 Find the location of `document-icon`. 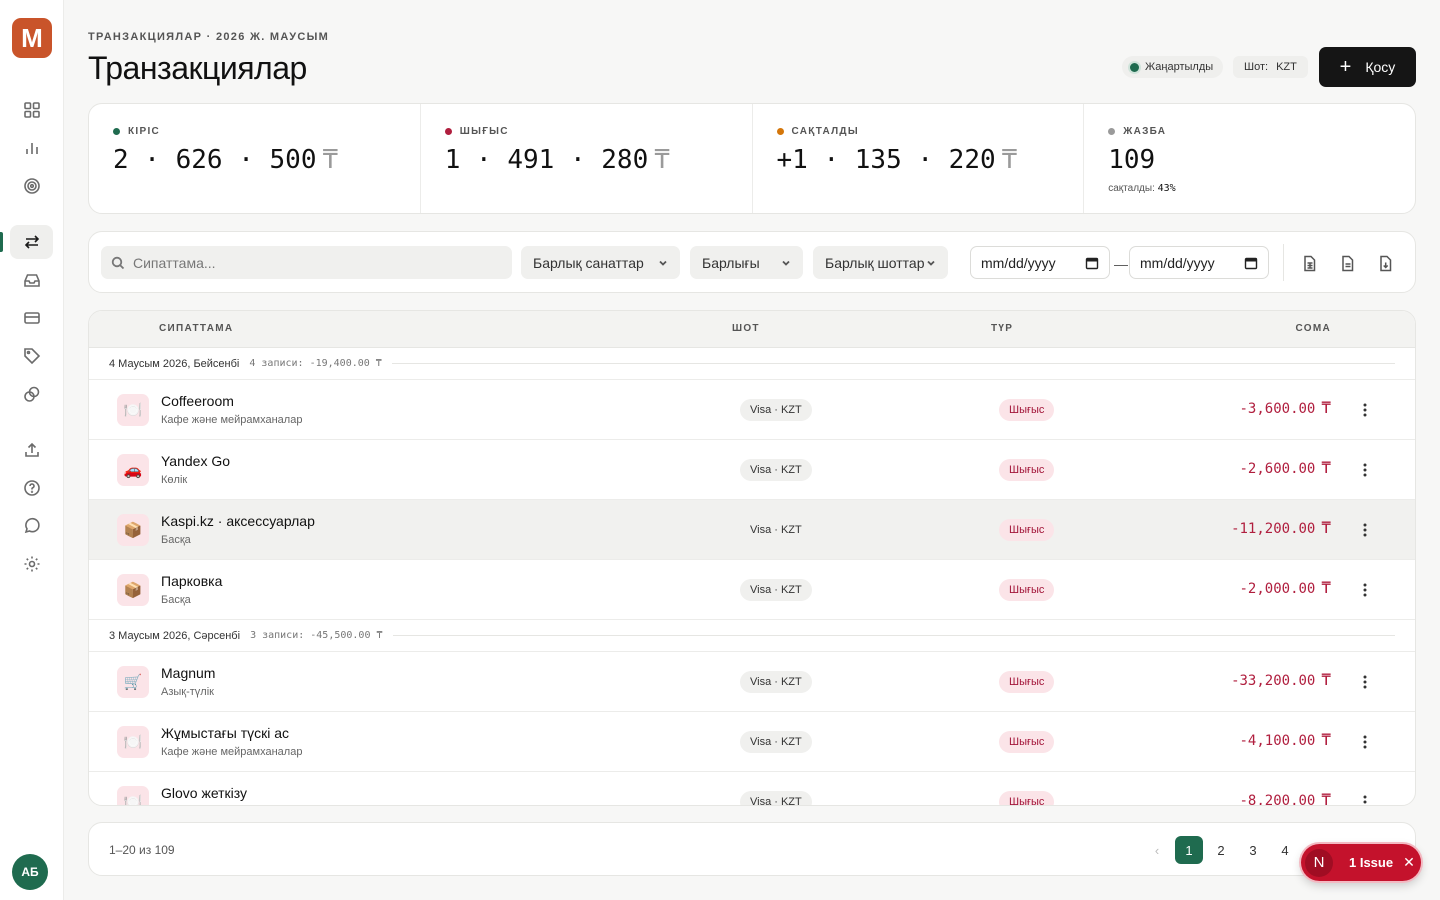

document-icon is located at coordinates (1347, 263).